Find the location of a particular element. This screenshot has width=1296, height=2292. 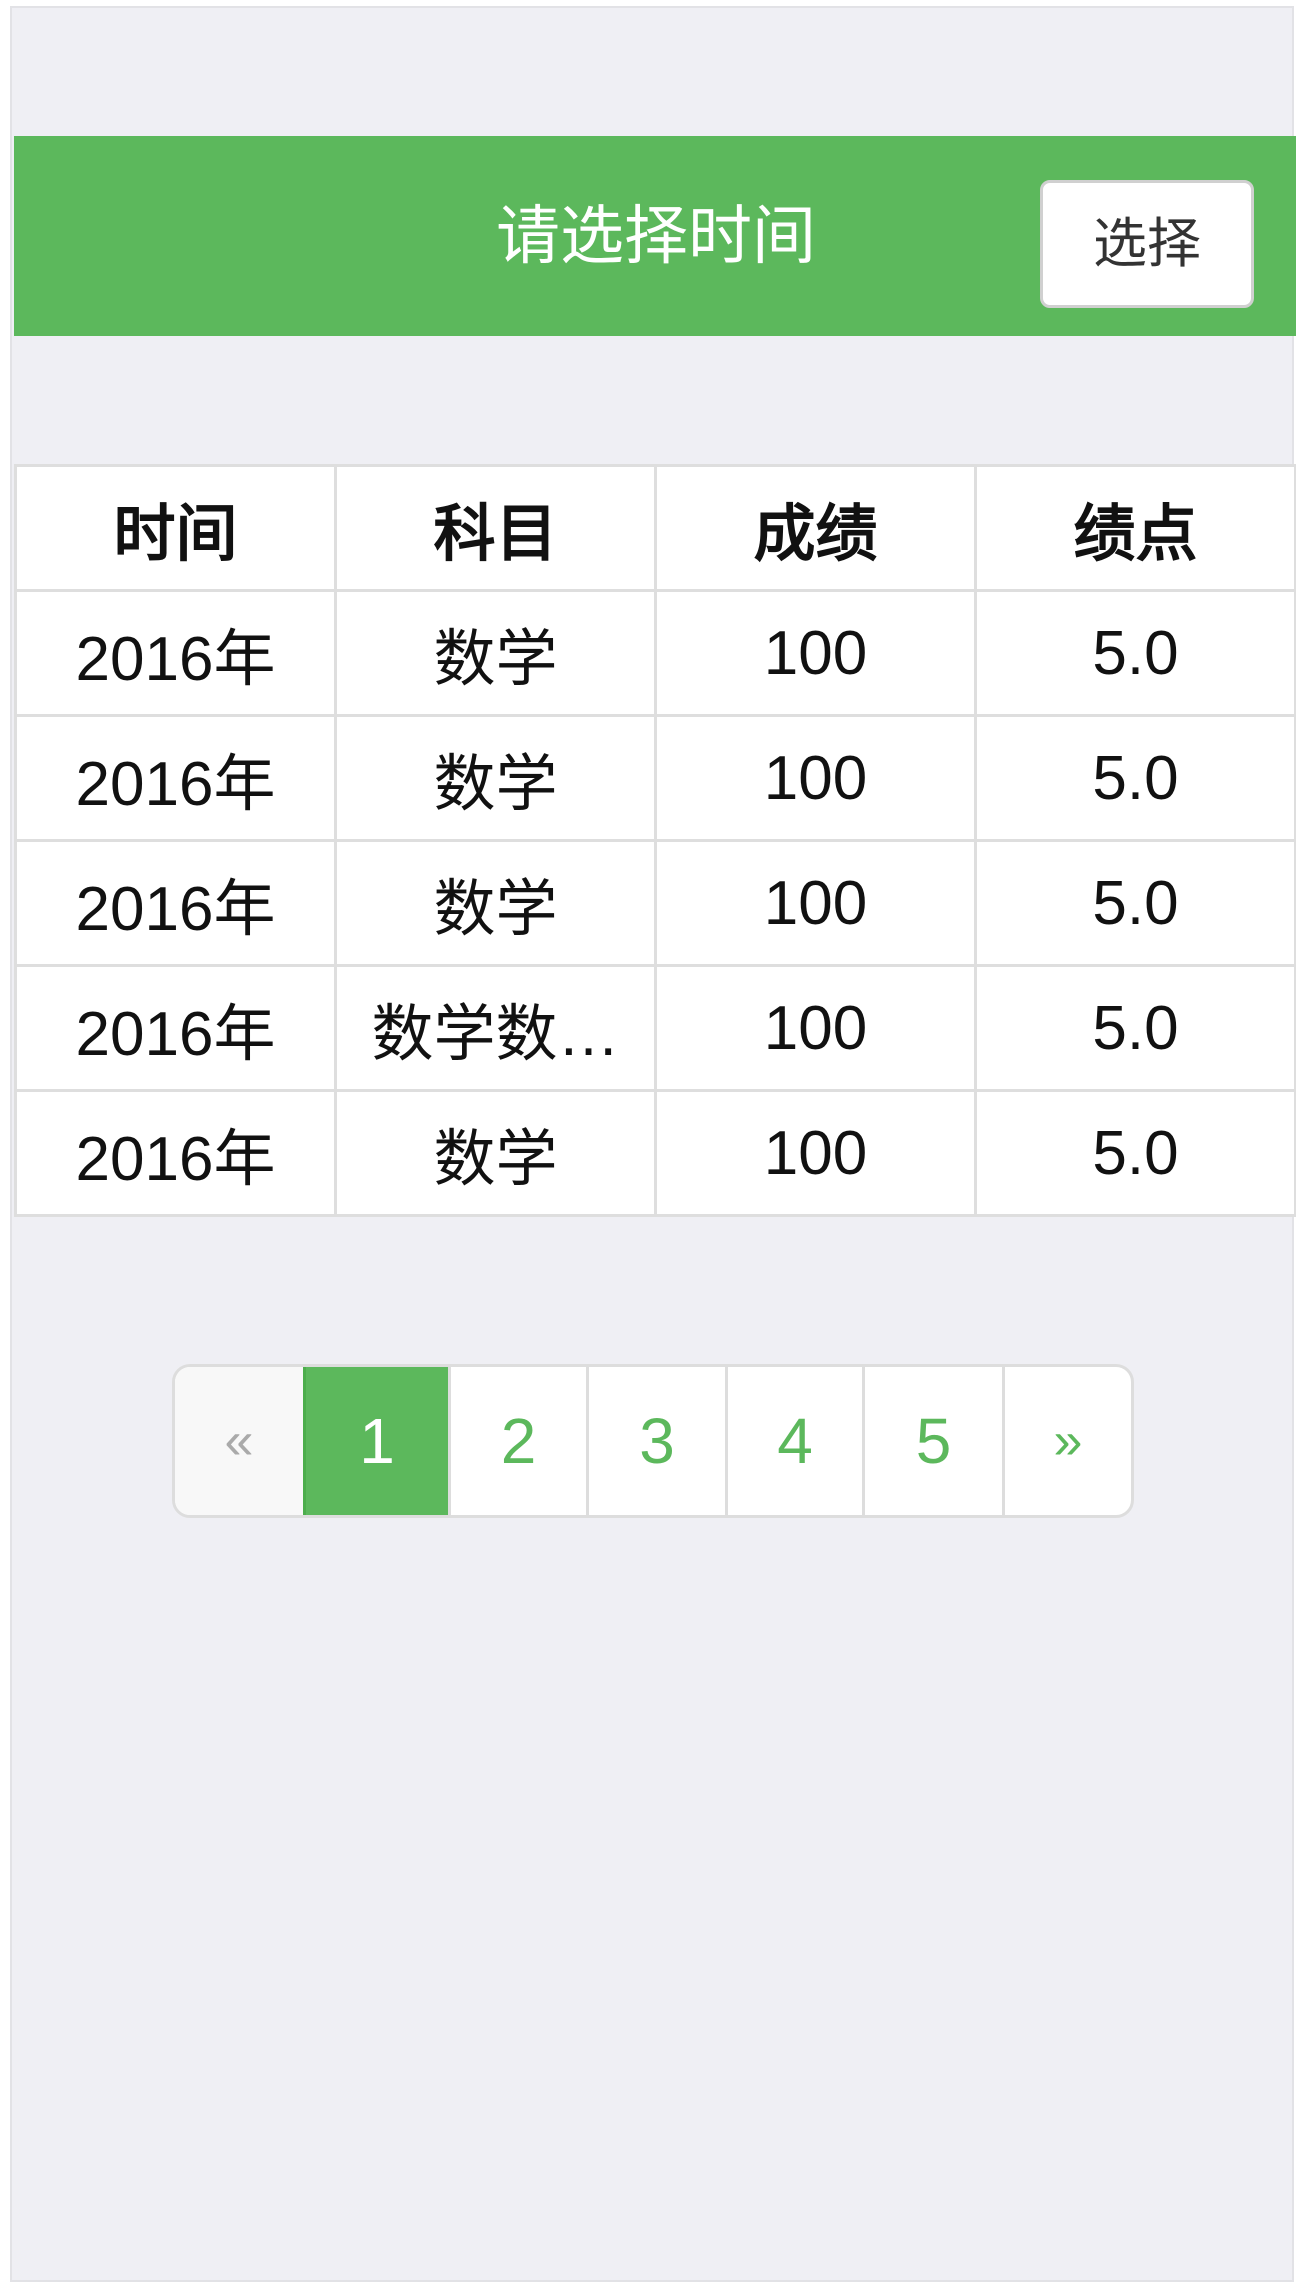

pagination: « 1 2 3 4 5 » is located at coordinates (653, 1441).